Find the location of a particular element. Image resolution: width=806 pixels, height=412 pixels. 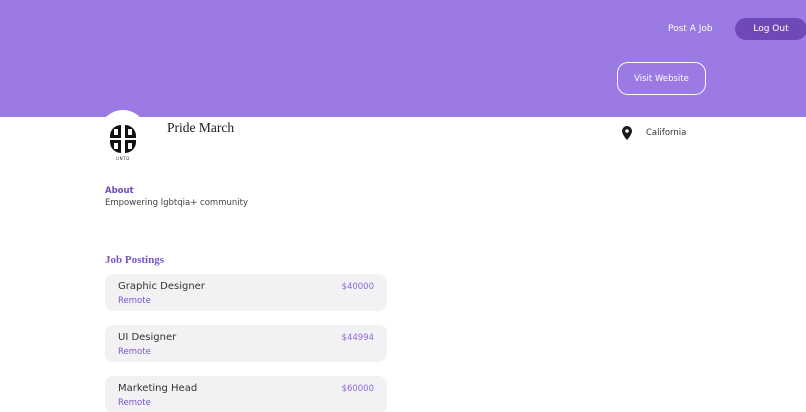

job-card: Graphic Designer Remote $40000 is located at coordinates (246, 292).